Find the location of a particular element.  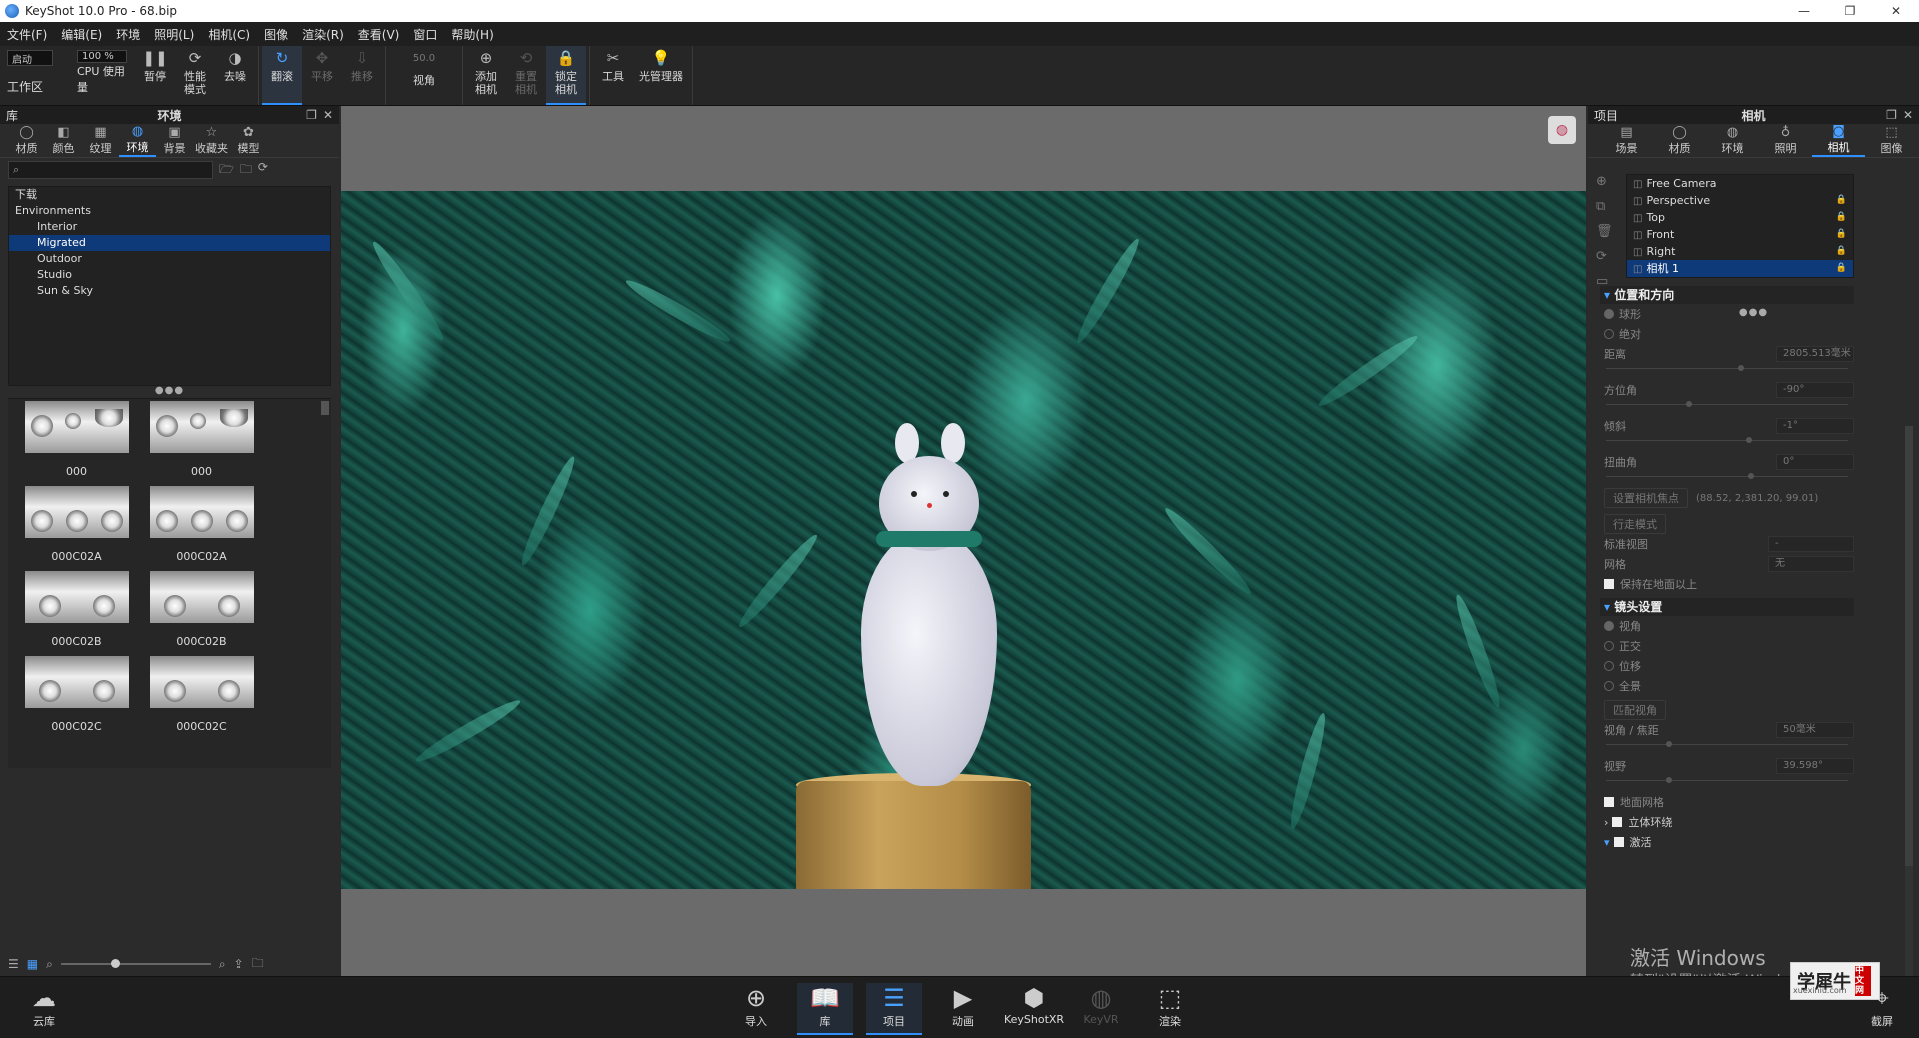

menu-camera: 相机(C) is located at coordinates (229, 34).